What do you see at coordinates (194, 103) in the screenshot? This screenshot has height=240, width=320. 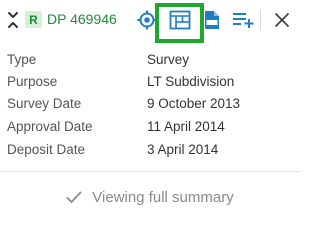 I see `detail-value: 9 October 2013` at bounding box center [194, 103].